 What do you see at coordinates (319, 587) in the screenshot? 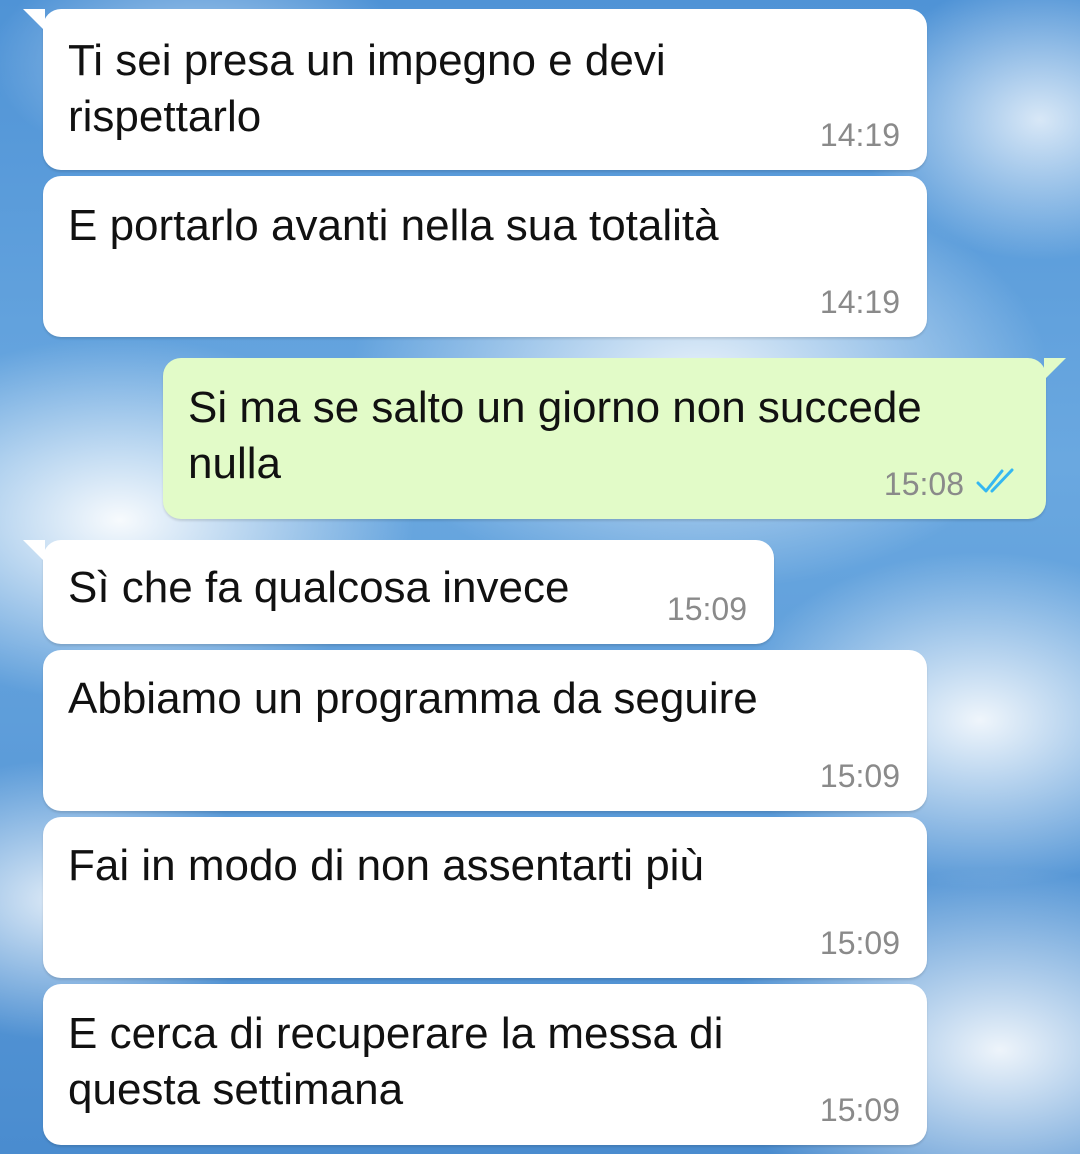
I see `message-text: Sì che fa qualcosa invece` at bounding box center [319, 587].